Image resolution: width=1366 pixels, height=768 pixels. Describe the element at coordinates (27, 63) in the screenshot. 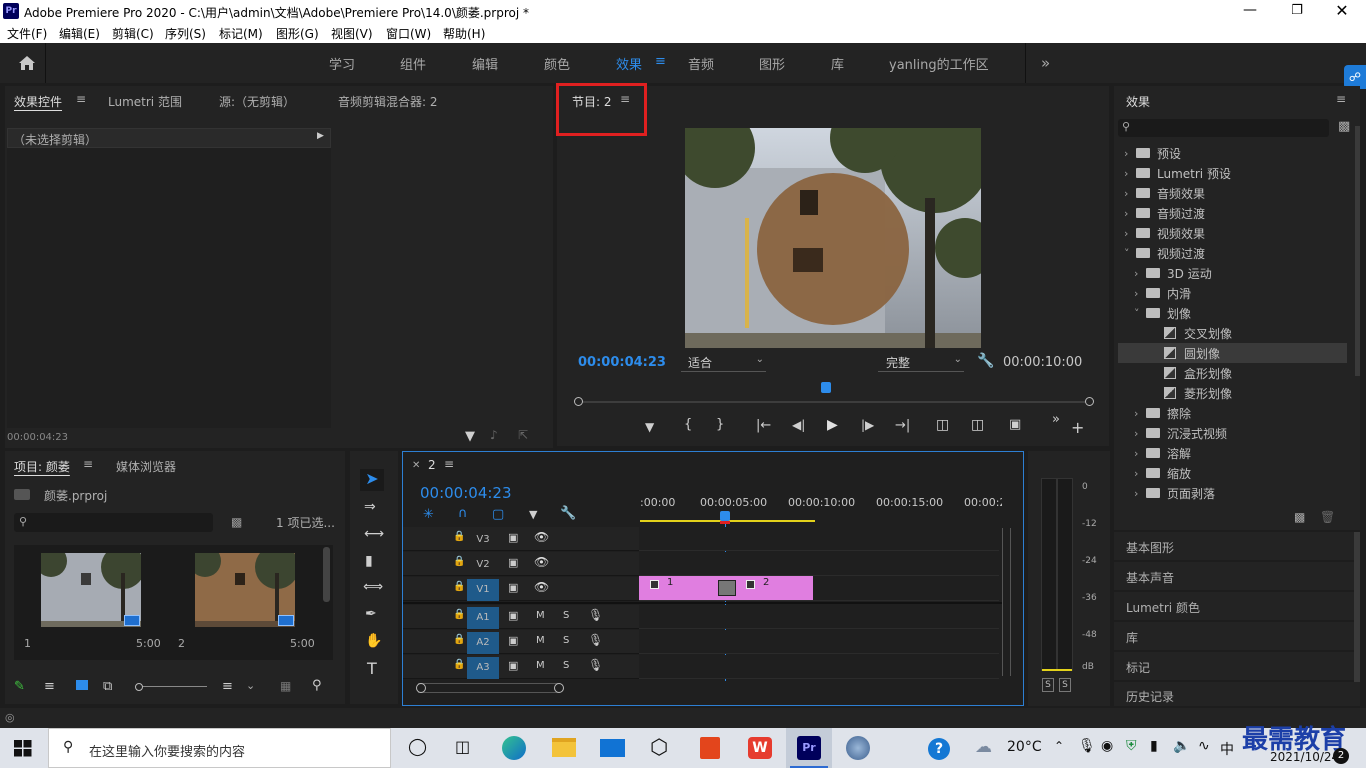

I see `home-icon` at that location.